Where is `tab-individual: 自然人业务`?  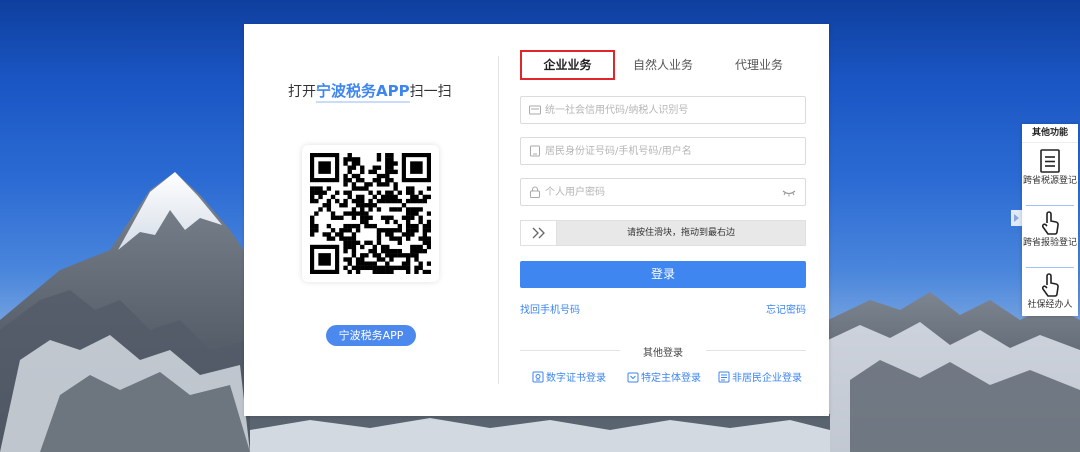
tab-individual: 自然人业务 is located at coordinates (663, 65).